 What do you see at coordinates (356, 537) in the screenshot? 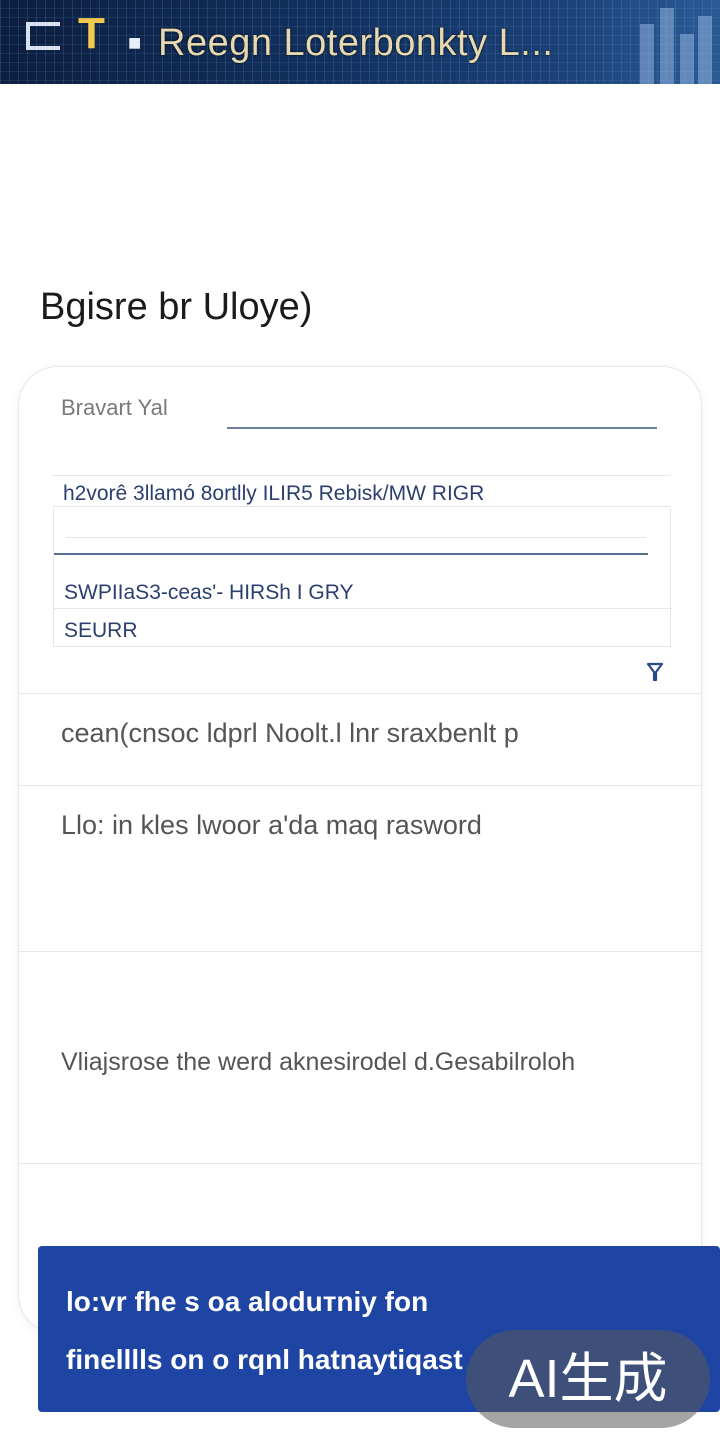
I see `dropdown-divider` at bounding box center [356, 537].